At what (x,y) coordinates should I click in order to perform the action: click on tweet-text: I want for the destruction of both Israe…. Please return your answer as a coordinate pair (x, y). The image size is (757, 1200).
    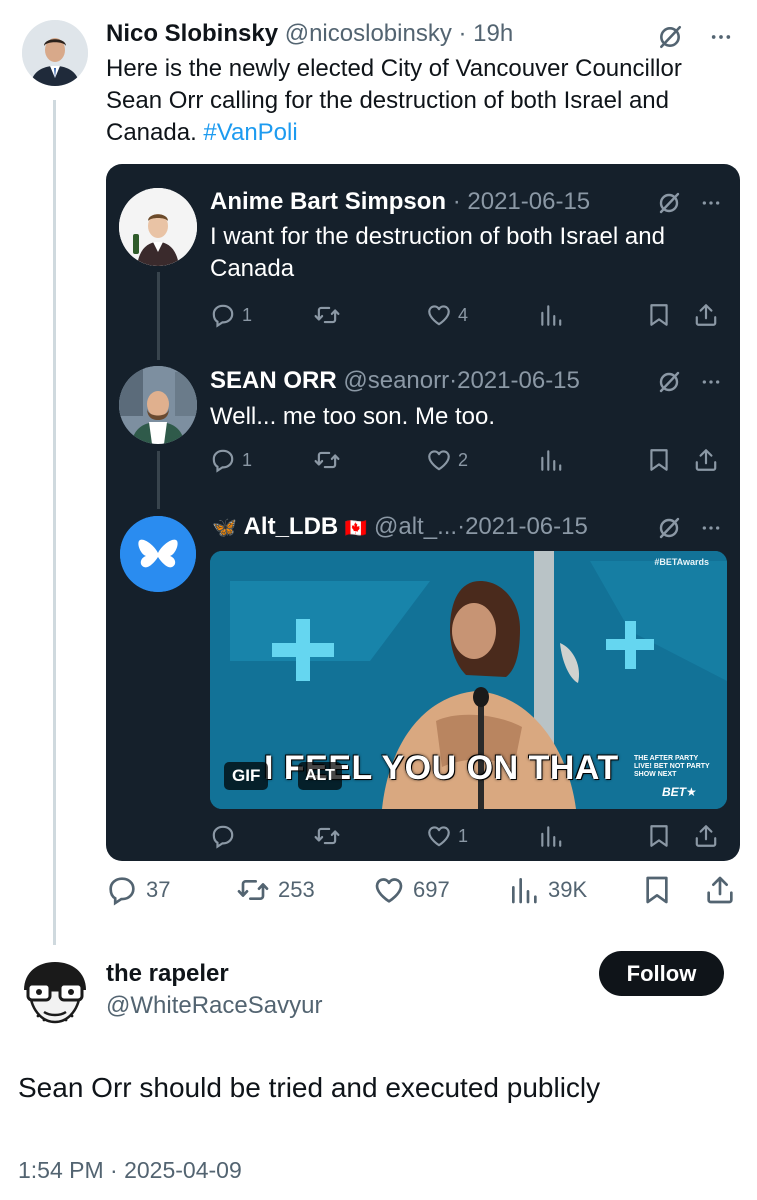
    Looking at the image, I should click on (437, 252).